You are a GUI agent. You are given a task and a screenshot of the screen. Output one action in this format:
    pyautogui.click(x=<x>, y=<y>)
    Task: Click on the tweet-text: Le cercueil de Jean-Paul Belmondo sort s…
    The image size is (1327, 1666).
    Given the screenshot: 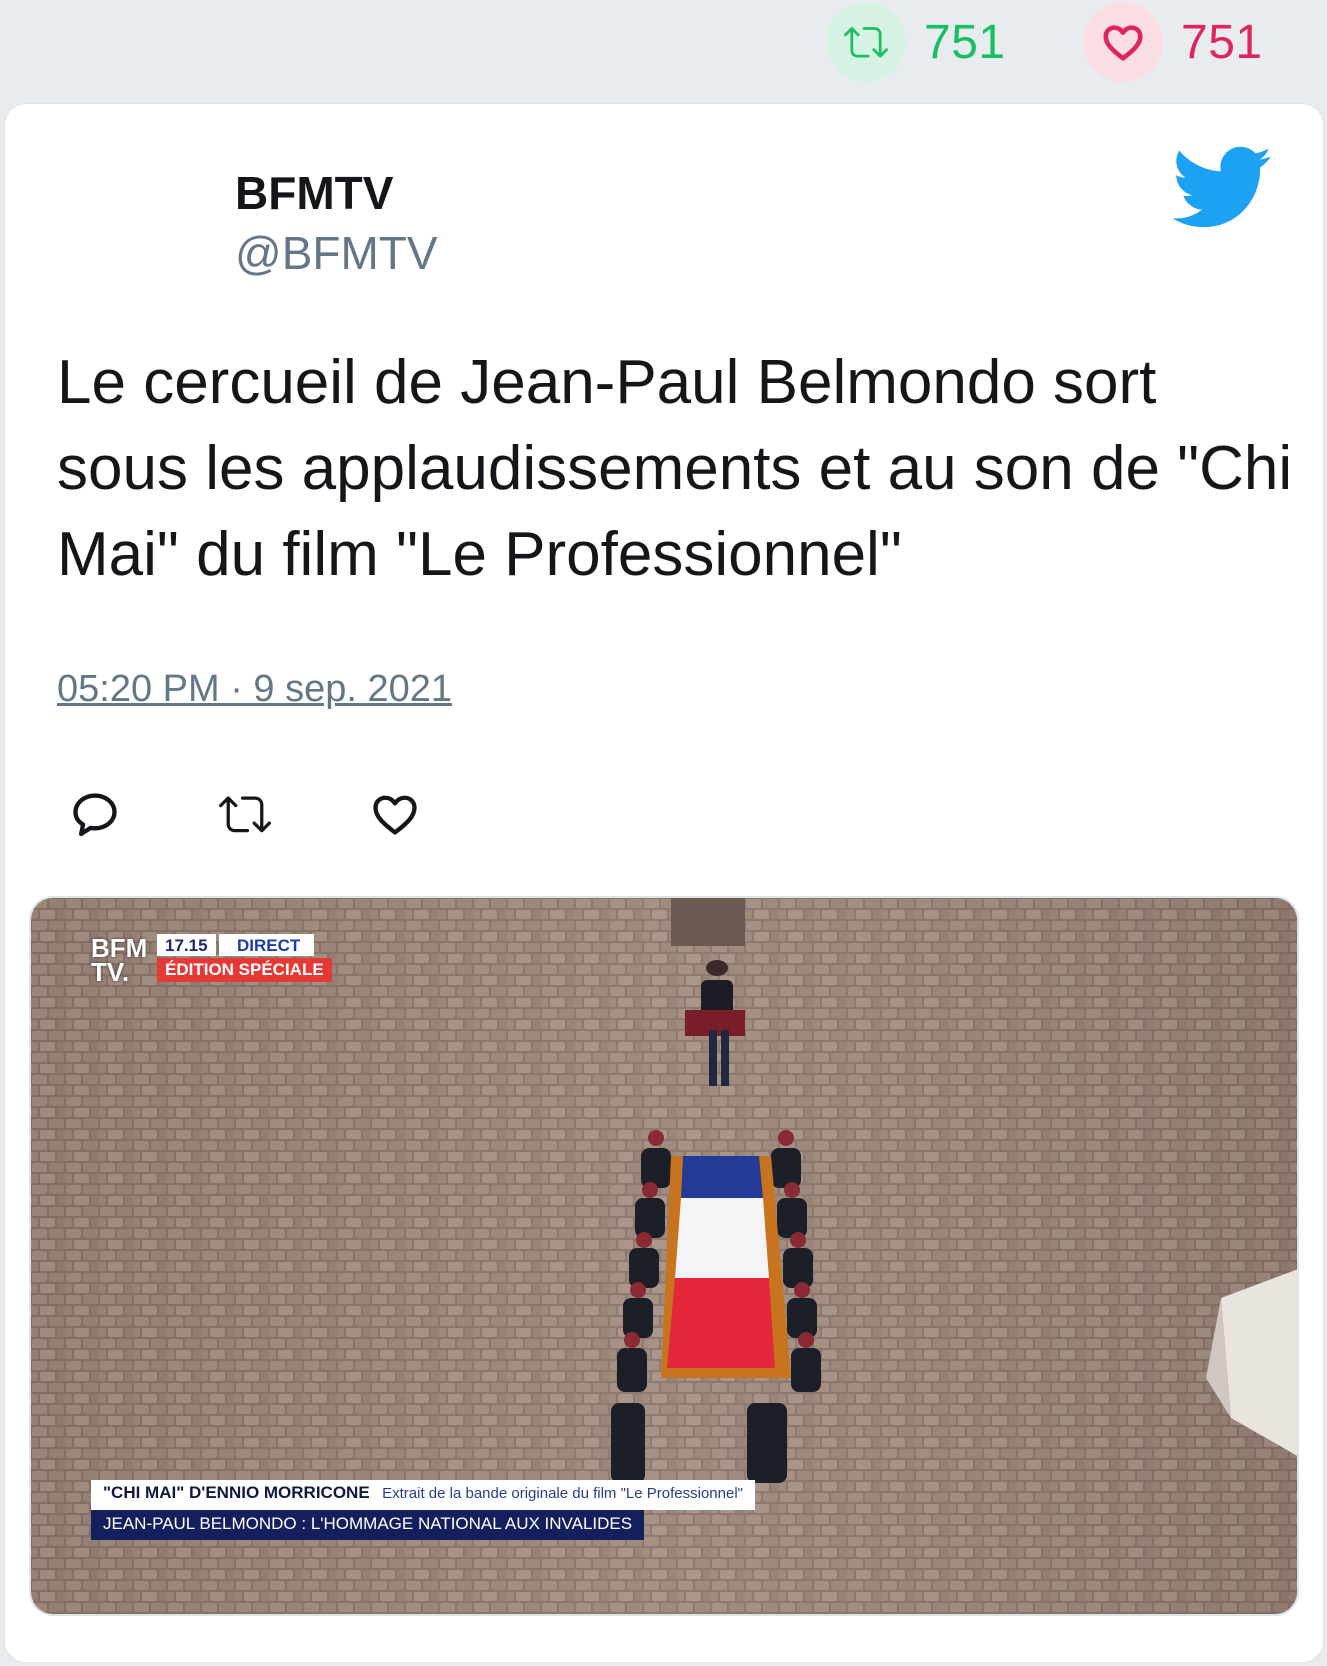 What is the action you would take?
    pyautogui.click(x=675, y=468)
    